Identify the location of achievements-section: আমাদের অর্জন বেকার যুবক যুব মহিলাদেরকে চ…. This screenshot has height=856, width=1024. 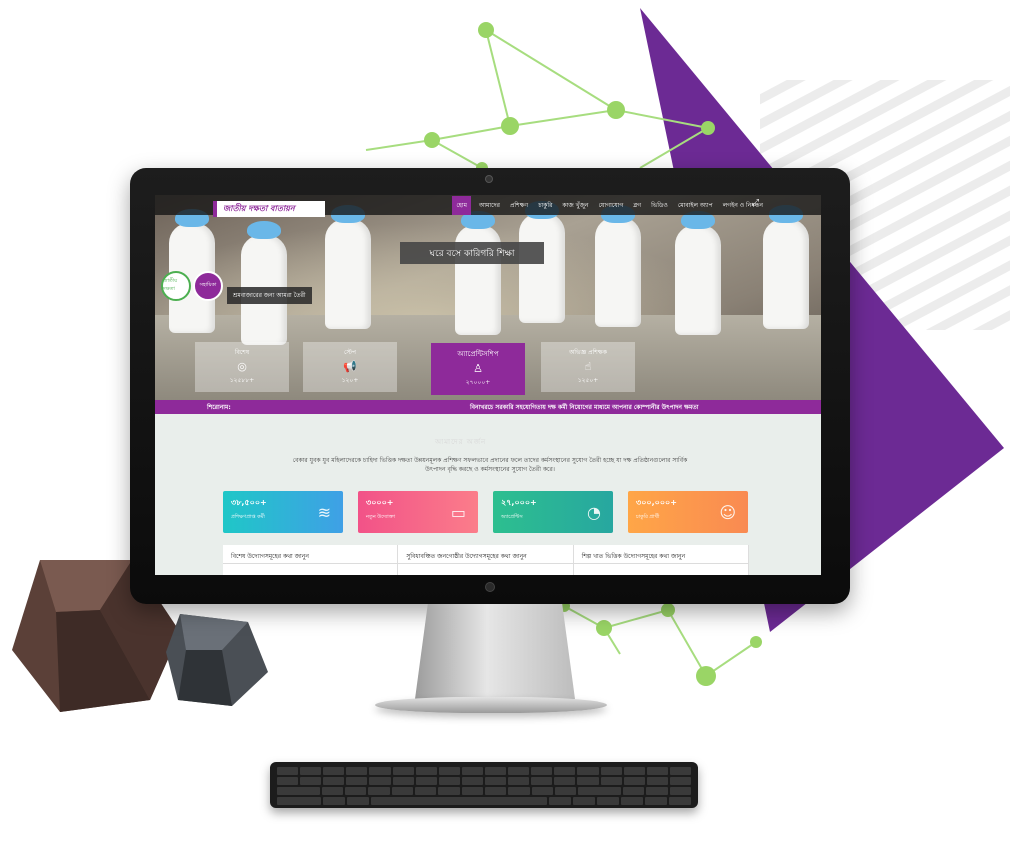
(488, 494).